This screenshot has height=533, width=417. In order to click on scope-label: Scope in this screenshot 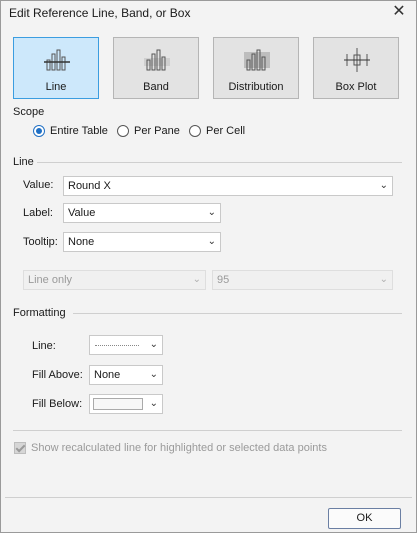, I will do `click(29, 112)`.